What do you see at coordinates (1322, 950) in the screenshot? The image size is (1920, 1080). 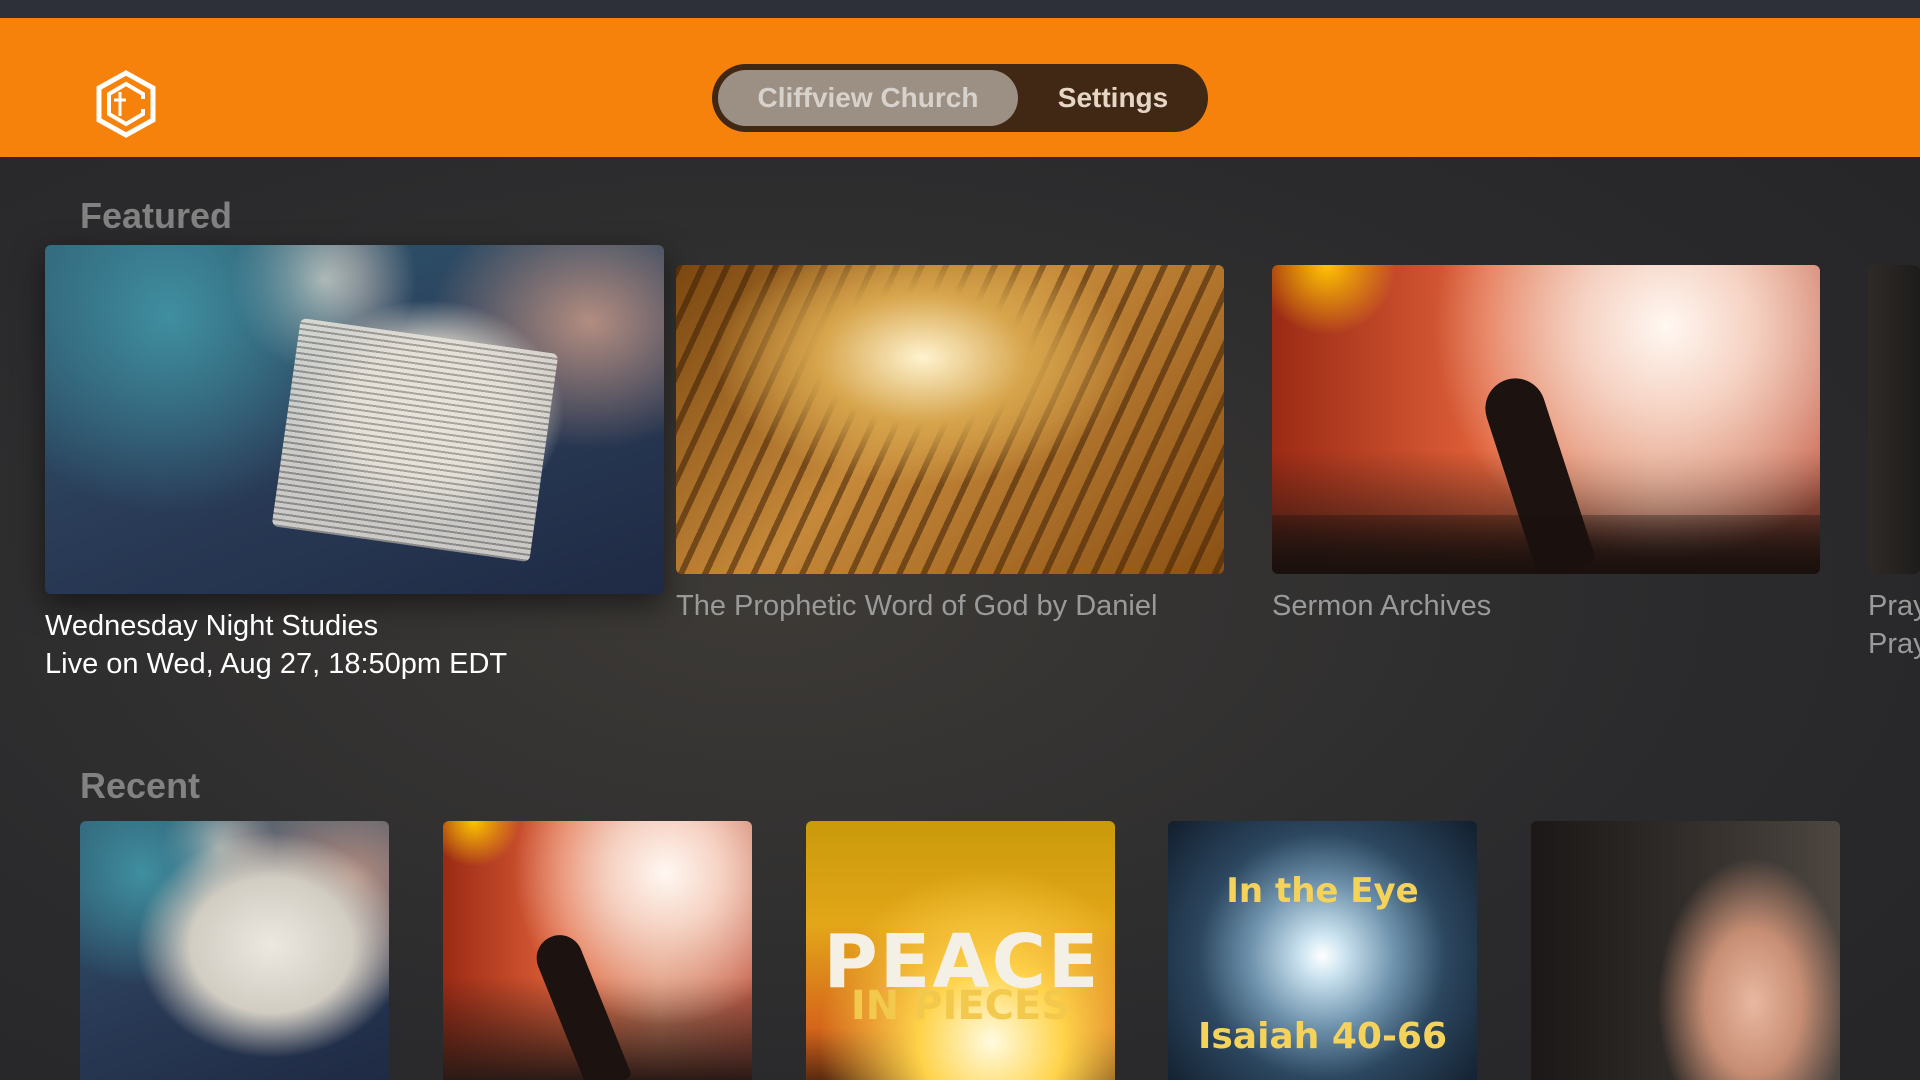 I see `recent-card-isaiah: In the Eye Isaiah 40-66` at bounding box center [1322, 950].